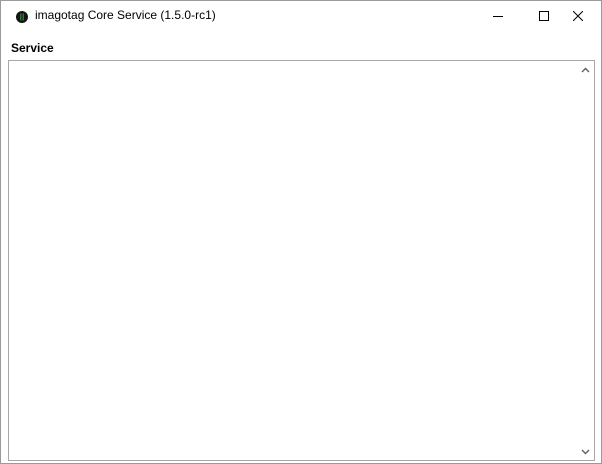 This screenshot has width=602, height=464. I want to click on scroll-down-button, so click(585, 451).